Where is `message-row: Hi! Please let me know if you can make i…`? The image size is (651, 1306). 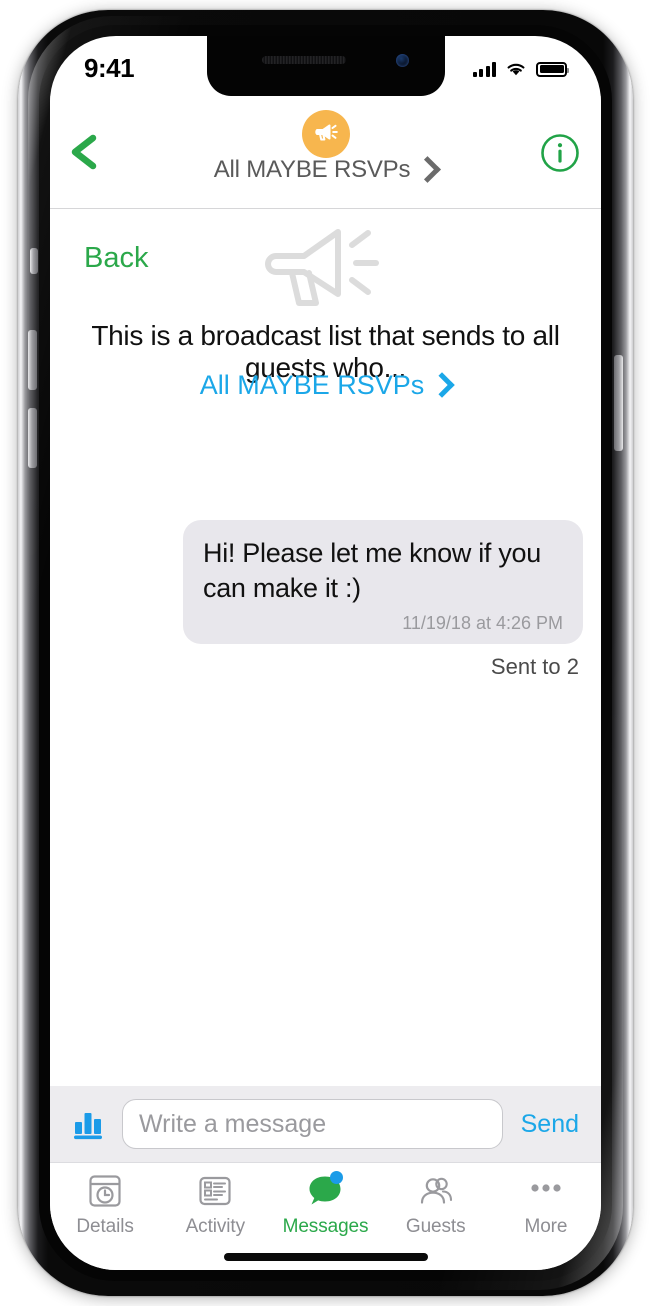 message-row: Hi! Please let me know if you can make i… is located at coordinates (383, 600).